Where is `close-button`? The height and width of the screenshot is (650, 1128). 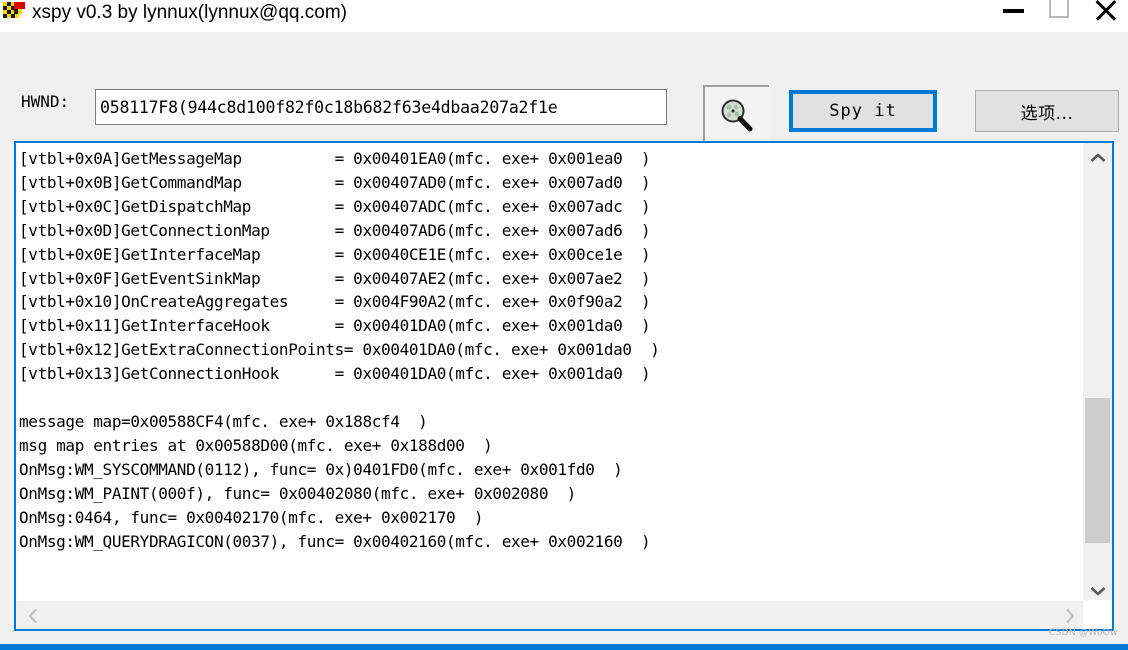 close-button is located at coordinates (1105, 16).